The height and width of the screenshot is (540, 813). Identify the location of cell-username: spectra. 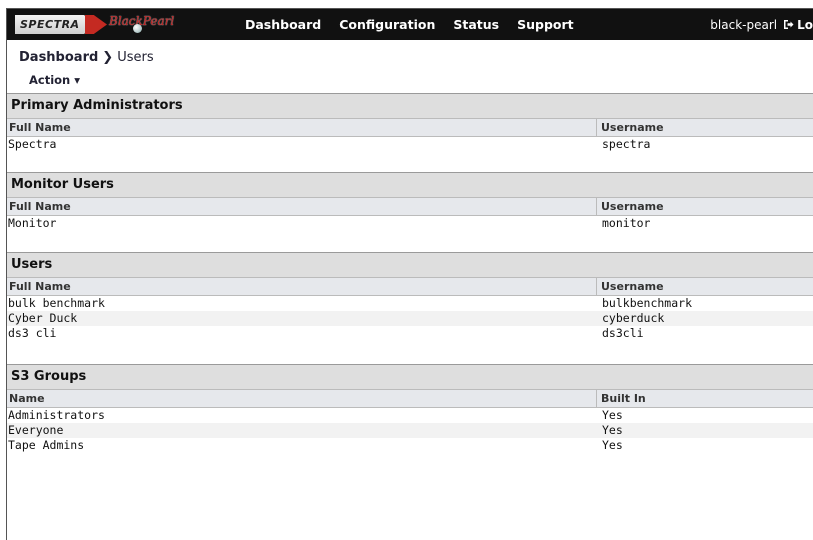
(626, 144).